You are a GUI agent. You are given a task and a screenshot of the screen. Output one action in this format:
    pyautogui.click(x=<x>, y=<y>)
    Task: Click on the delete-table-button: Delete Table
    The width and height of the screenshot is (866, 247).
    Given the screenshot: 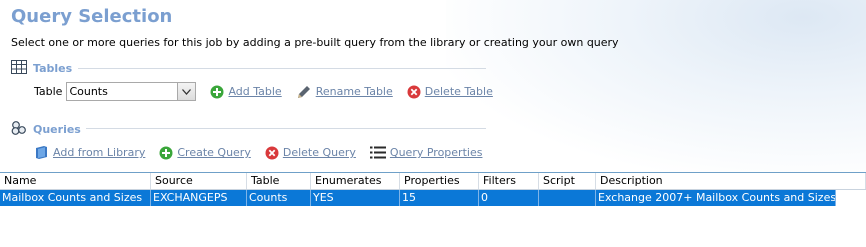 What is the action you would take?
    pyautogui.click(x=450, y=92)
    